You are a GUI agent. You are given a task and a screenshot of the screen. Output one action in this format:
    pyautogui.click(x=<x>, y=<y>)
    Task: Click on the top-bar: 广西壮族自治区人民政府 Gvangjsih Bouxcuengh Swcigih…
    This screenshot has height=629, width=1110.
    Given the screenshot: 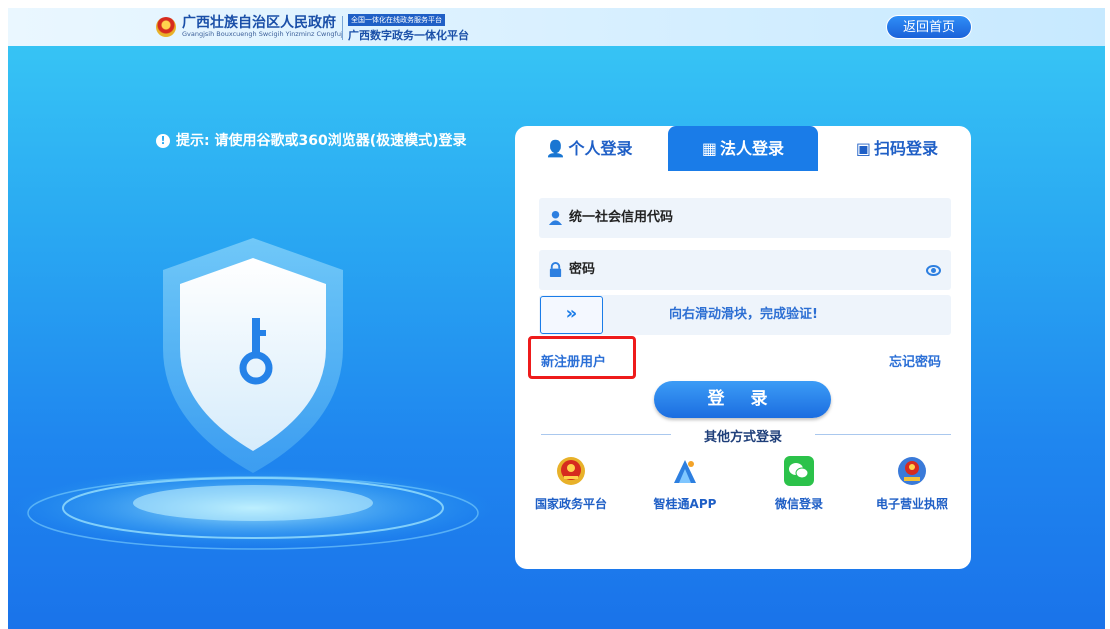 What is the action you would take?
    pyautogui.click(x=556, y=27)
    